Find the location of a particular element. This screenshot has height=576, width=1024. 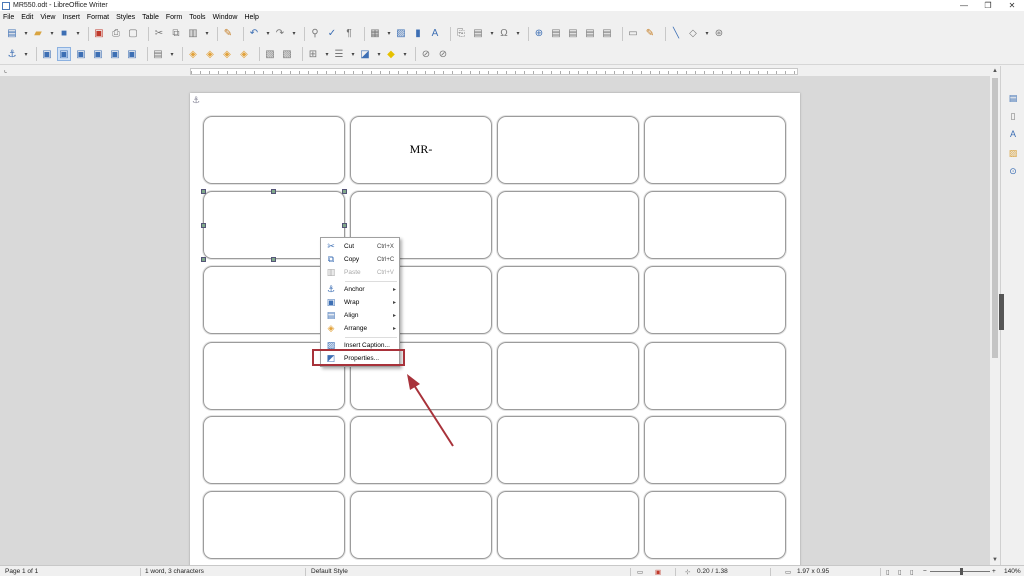

area-color-icon: ◆ is located at coordinates (391, 54).